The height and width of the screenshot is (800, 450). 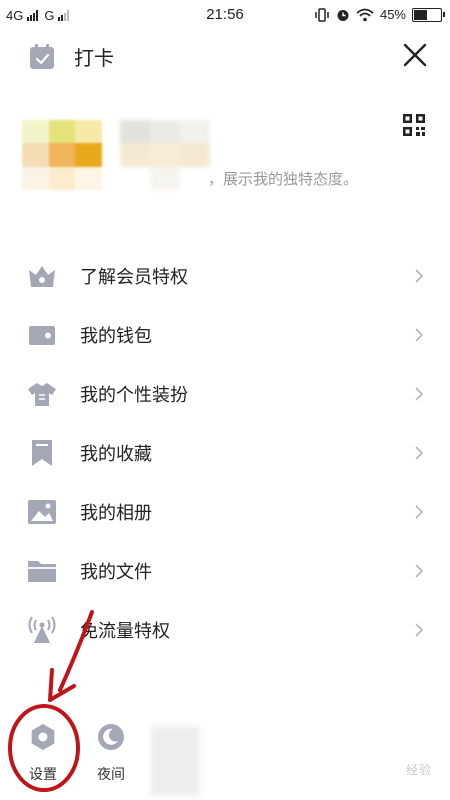 What do you see at coordinates (42, 276) in the screenshot?
I see `crown-icon` at bounding box center [42, 276].